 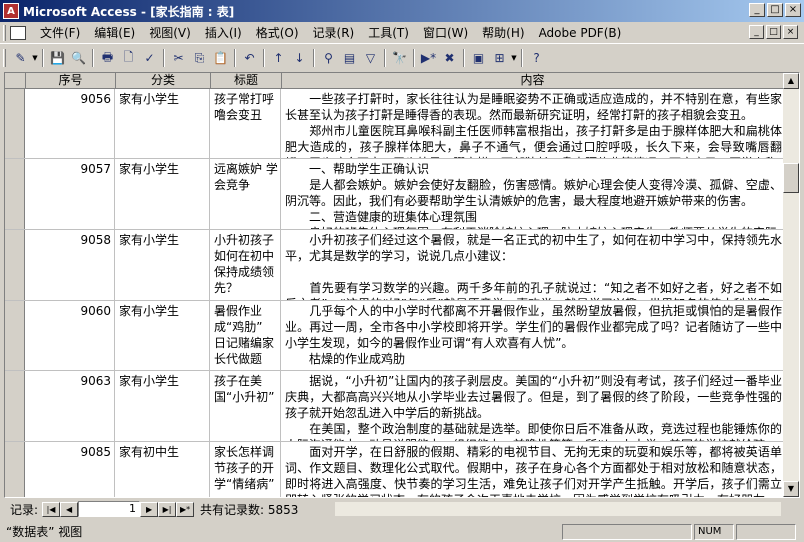 I want to click on file-search-icon: 🔍, so click(x=78, y=58).